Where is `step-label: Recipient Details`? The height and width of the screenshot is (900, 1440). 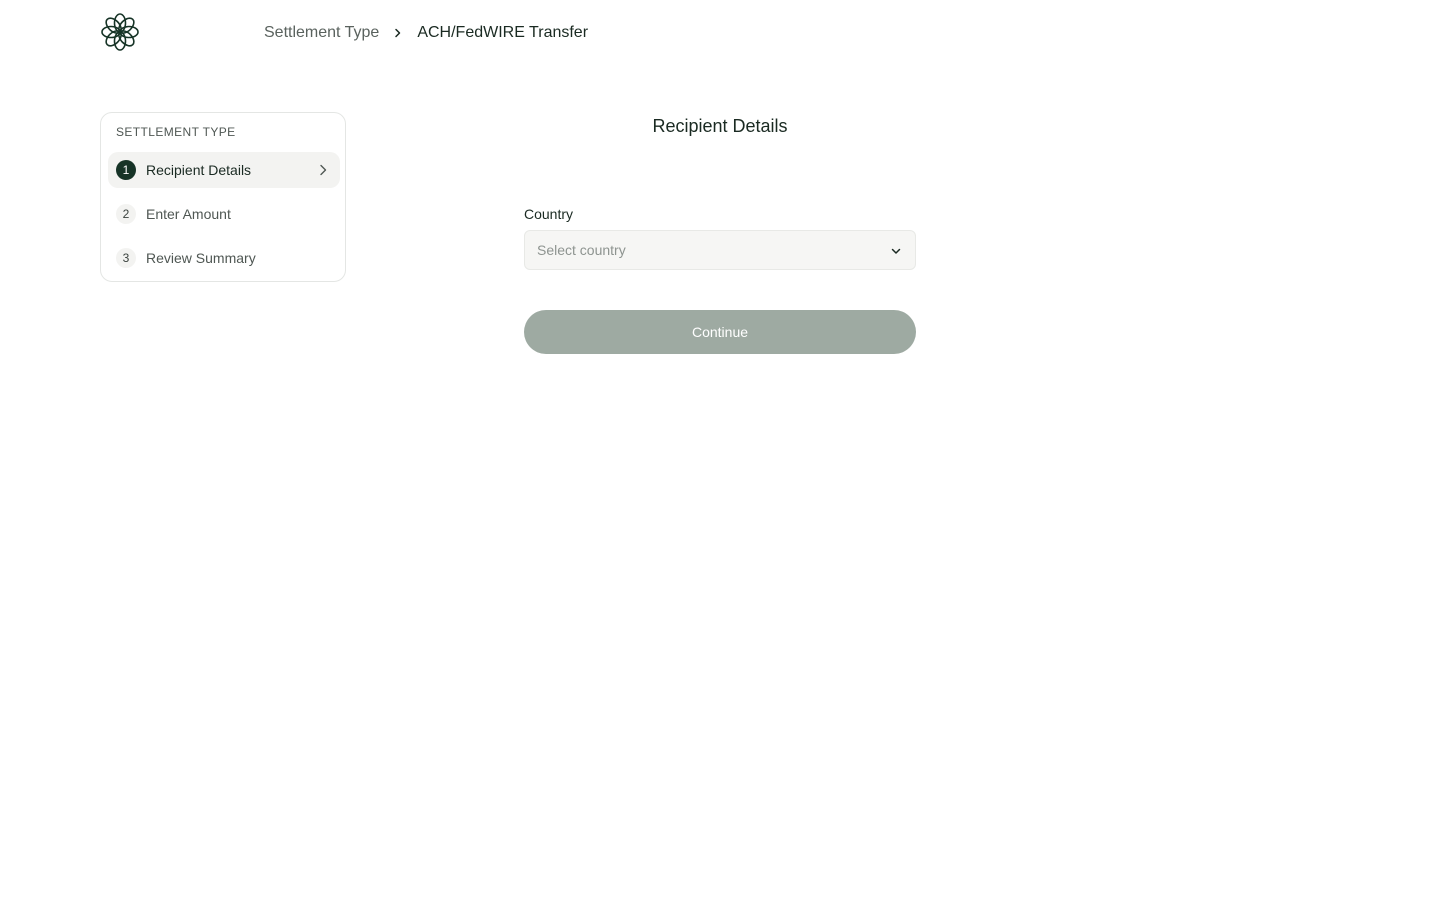
step-label: Recipient Details is located at coordinates (199, 170).